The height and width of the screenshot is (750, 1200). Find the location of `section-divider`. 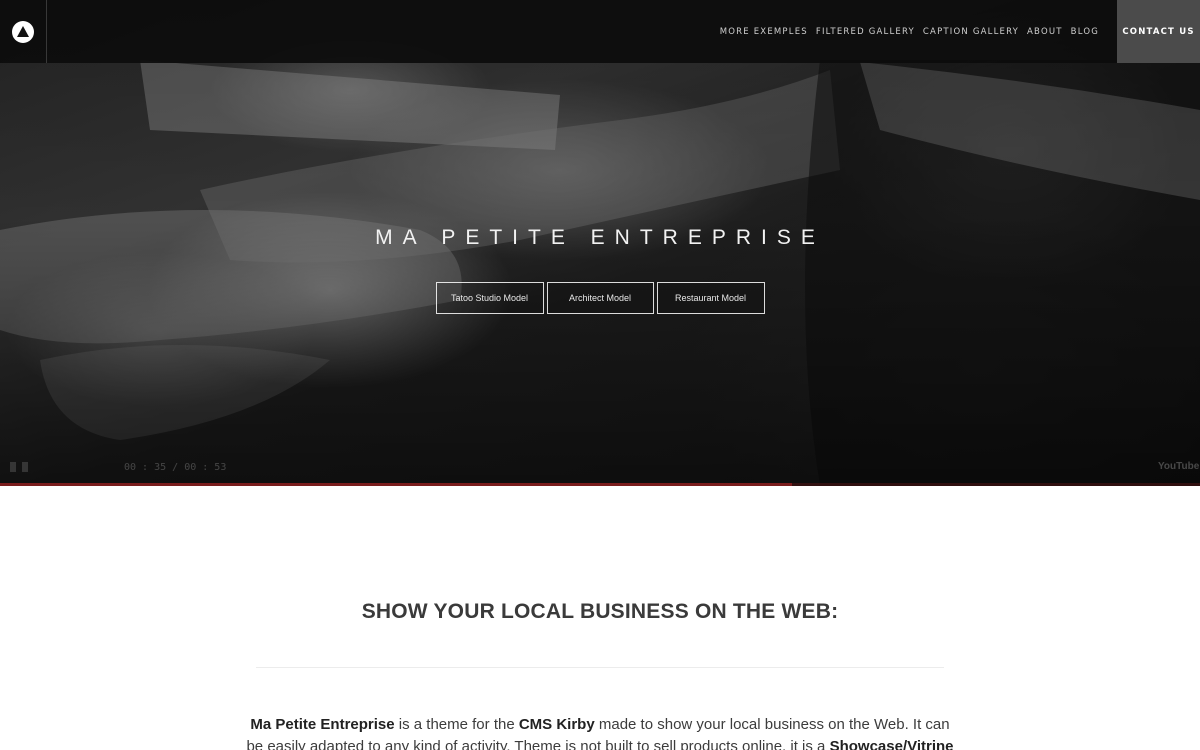

section-divider is located at coordinates (600, 667).